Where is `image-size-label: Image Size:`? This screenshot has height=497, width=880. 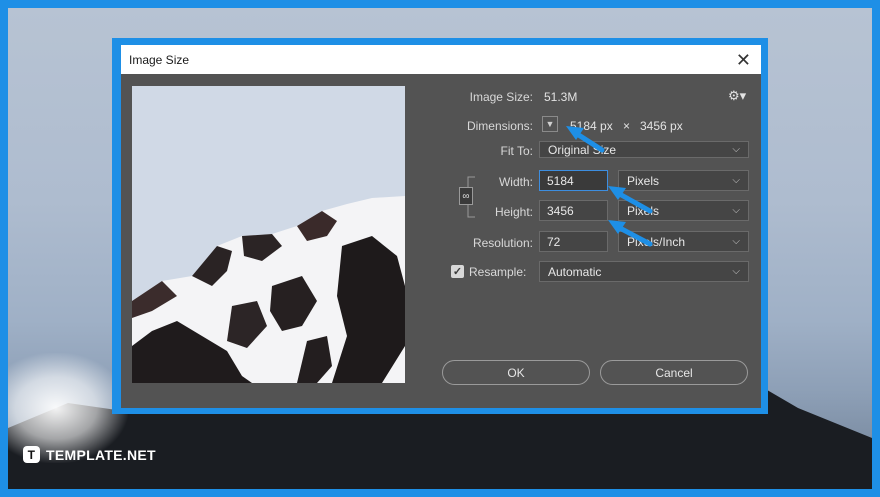 image-size-label: Image Size: is located at coordinates (501, 97).